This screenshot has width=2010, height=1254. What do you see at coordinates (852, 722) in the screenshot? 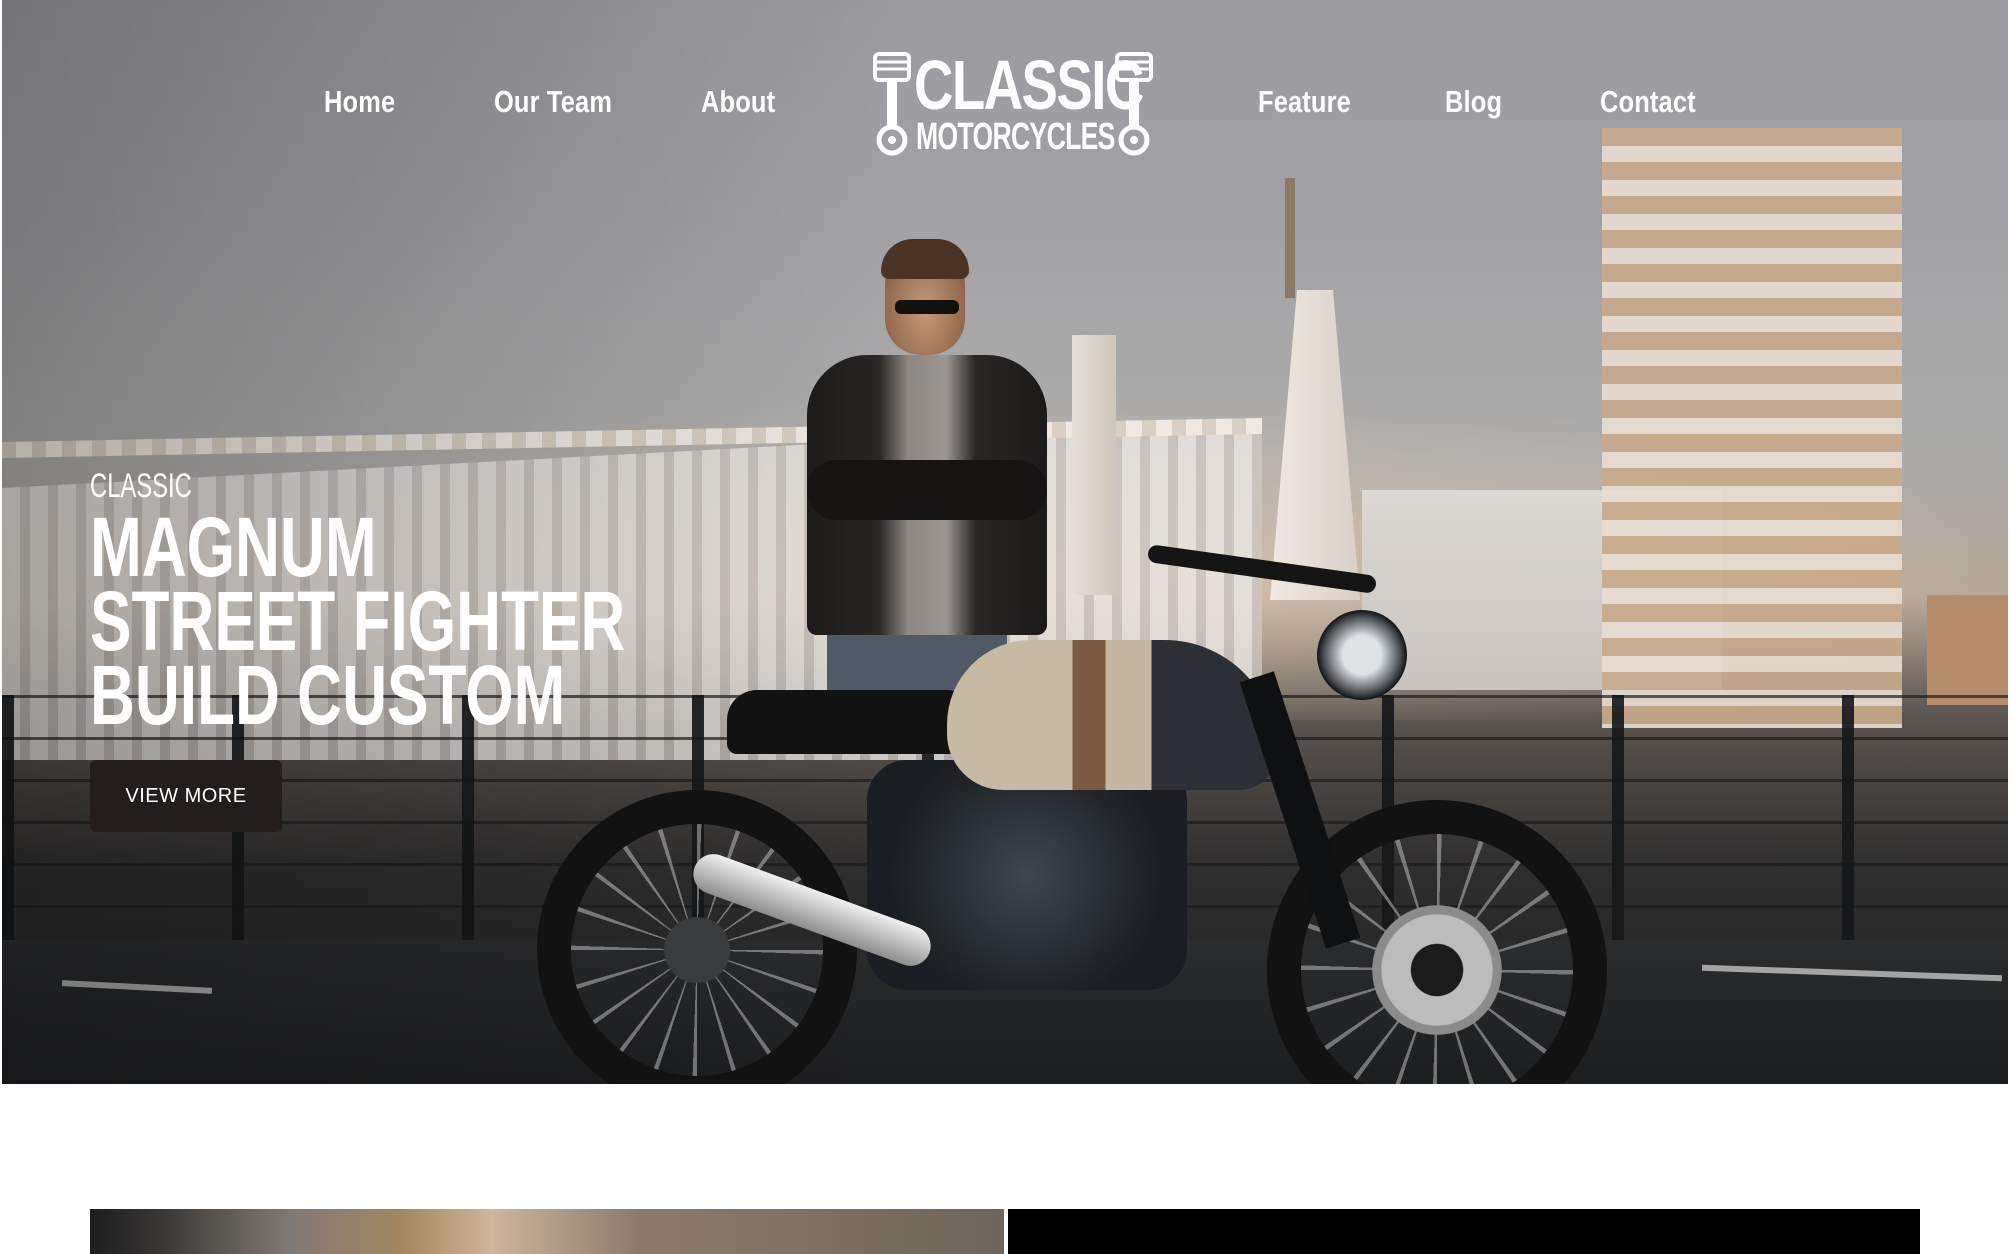
I see `bike-seat` at bounding box center [852, 722].